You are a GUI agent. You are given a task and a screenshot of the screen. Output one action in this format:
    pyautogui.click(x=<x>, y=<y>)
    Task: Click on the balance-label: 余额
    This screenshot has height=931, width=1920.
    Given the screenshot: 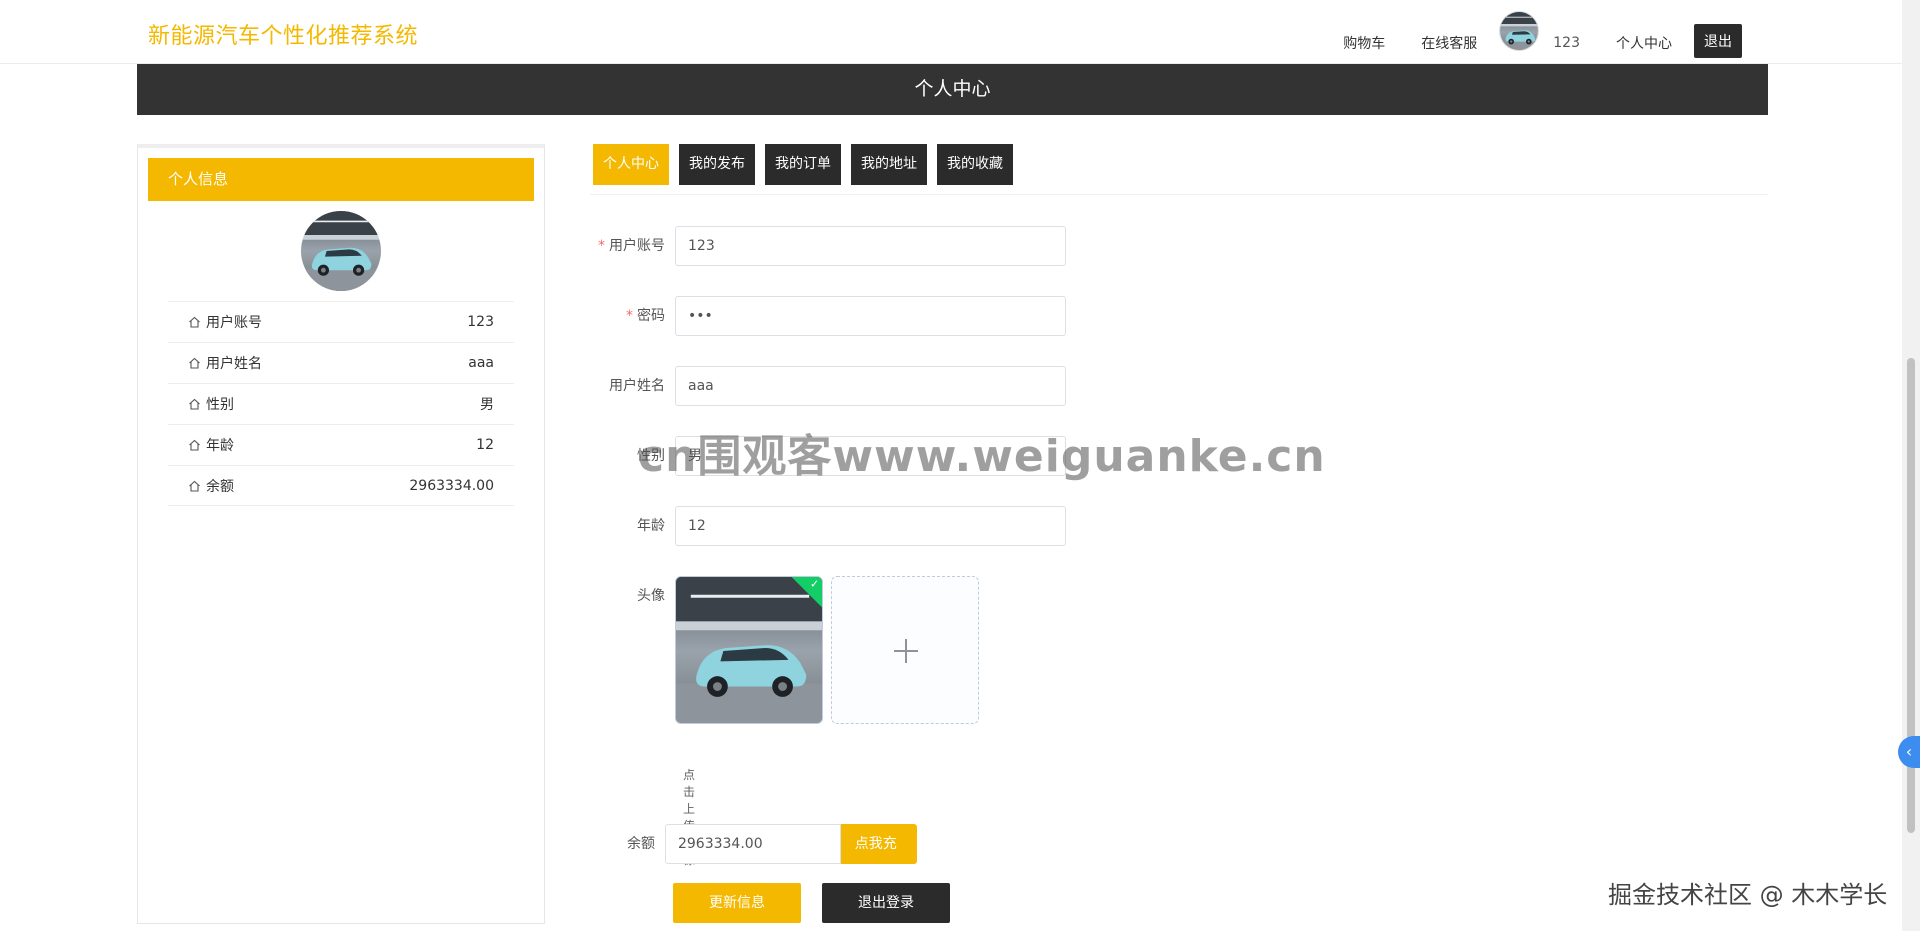 What is the action you would take?
    pyautogui.click(x=640, y=844)
    